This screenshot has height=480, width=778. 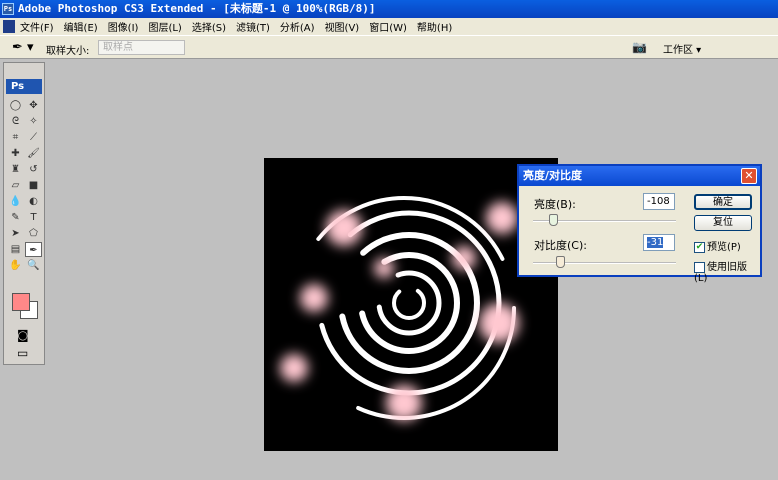 I want to click on contrast-label: 对比度(C):, so click(x=560, y=245).